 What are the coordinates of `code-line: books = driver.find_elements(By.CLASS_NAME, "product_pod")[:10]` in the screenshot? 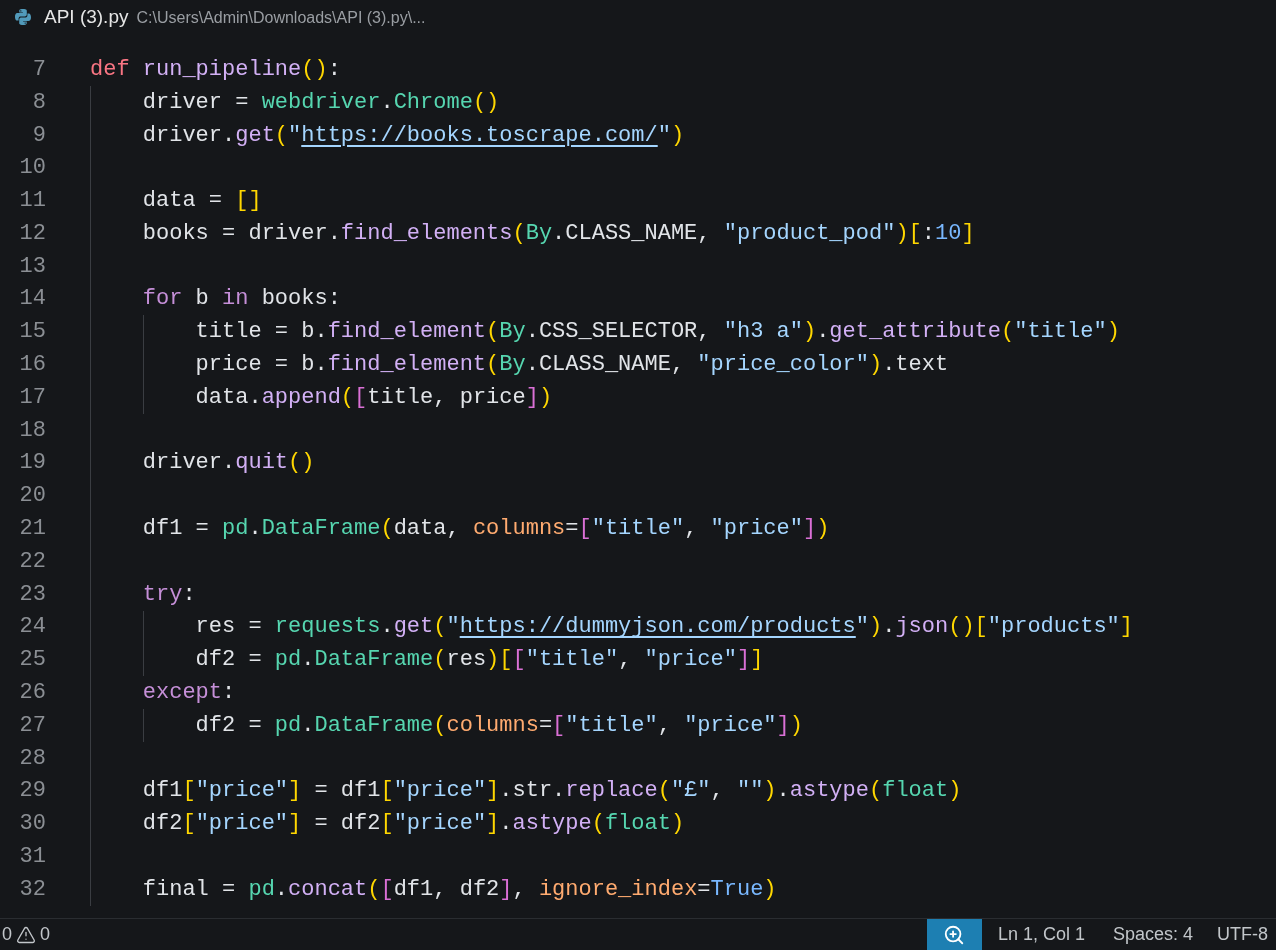 It's located at (558, 233).